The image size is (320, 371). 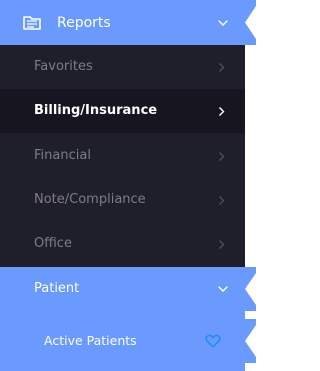 What do you see at coordinates (90, 199) in the screenshot?
I see `sidebar-item-label: Note/Compliance` at bounding box center [90, 199].